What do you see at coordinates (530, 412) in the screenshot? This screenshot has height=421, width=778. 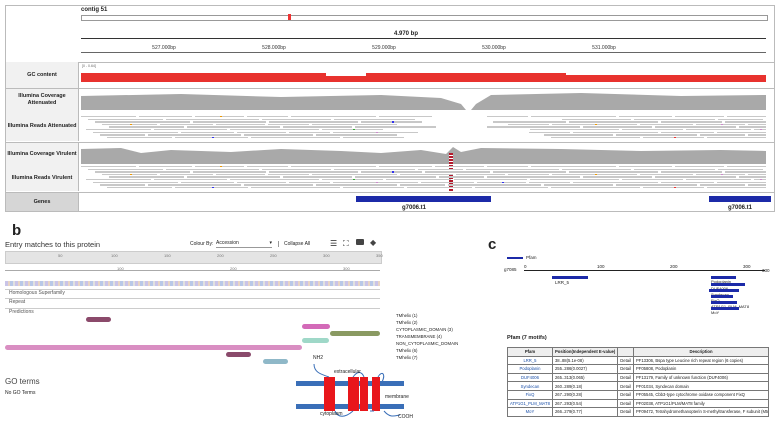 I see `pfam-link: MoY` at bounding box center [530, 412].